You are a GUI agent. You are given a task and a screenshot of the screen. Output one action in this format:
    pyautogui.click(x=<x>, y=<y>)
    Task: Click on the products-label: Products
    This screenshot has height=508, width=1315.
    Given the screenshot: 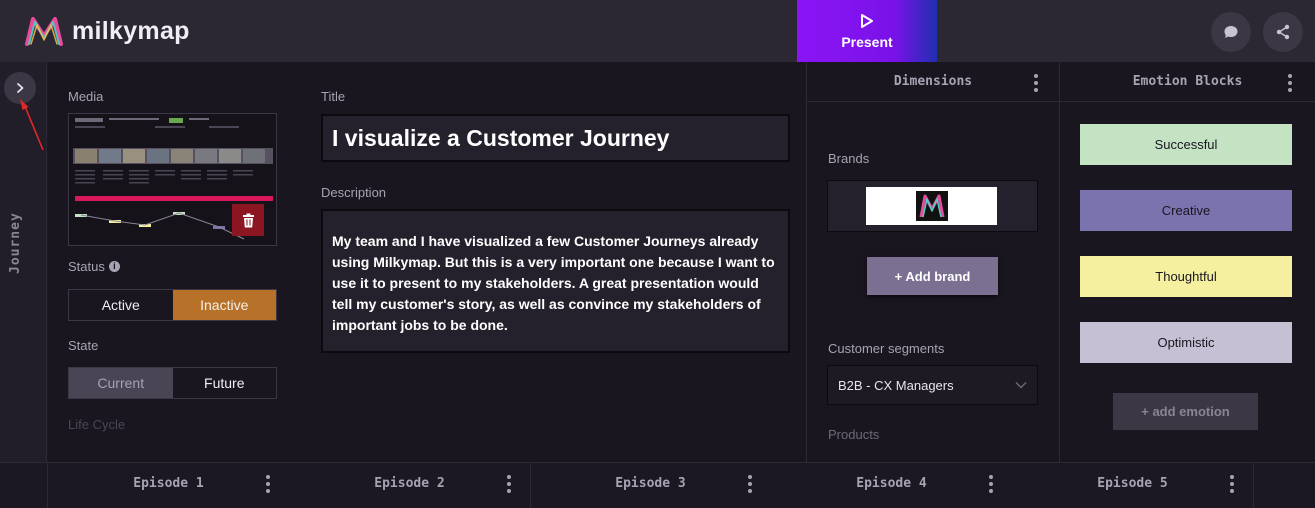 What is the action you would take?
    pyautogui.click(x=854, y=434)
    